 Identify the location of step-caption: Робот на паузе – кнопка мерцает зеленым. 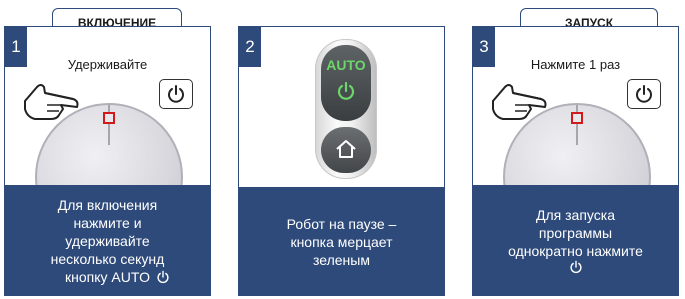
(341, 241).